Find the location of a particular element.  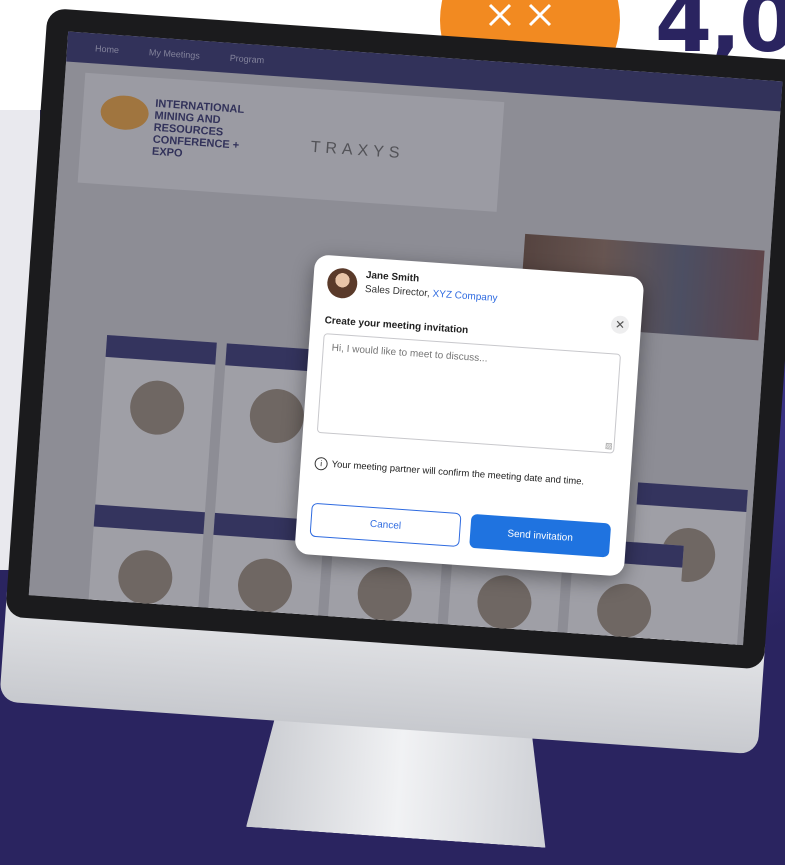

close-icon: ✕ is located at coordinates (620, 325).